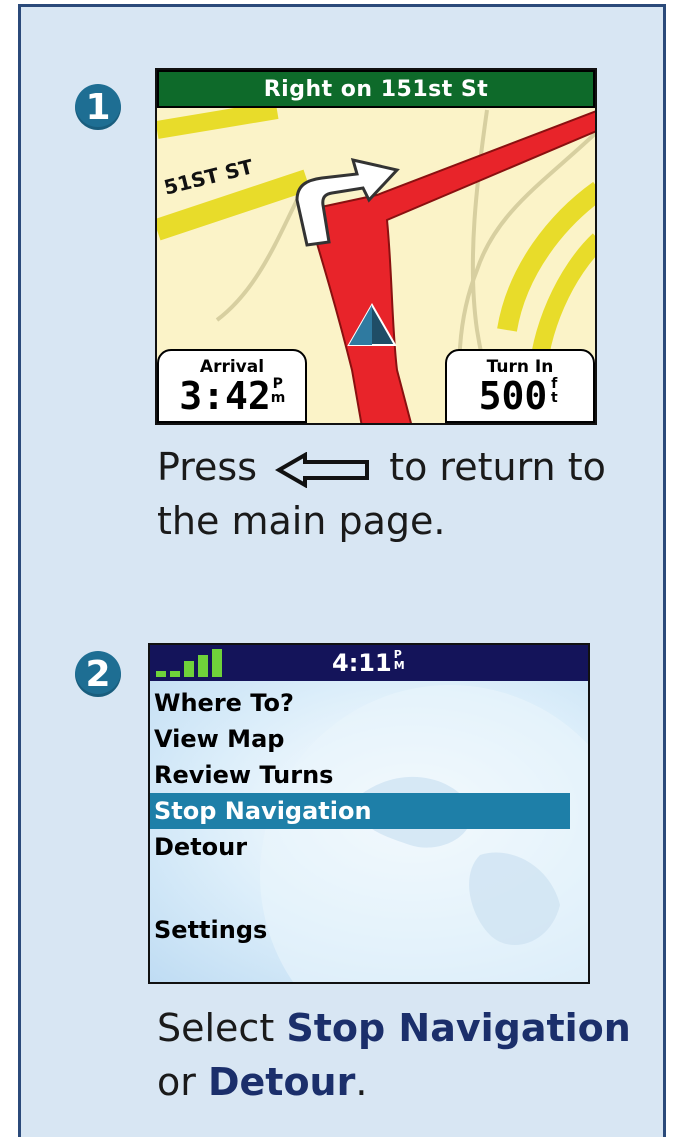 The image size is (687, 1137). What do you see at coordinates (369, 847) in the screenshot?
I see `menu-item-detour: Detour` at bounding box center [369, 847].